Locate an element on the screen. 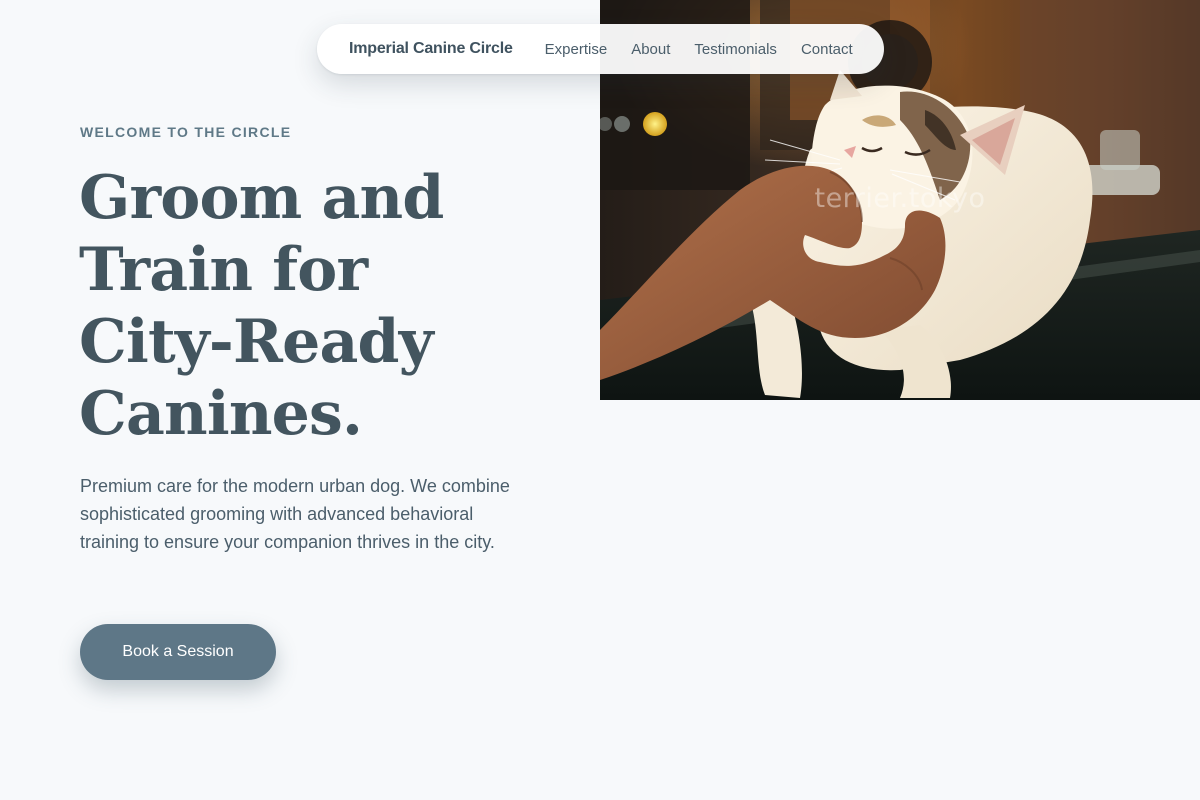 The image size is (1200, 800). nav-link-about: About is located at coordinates (650, 49).